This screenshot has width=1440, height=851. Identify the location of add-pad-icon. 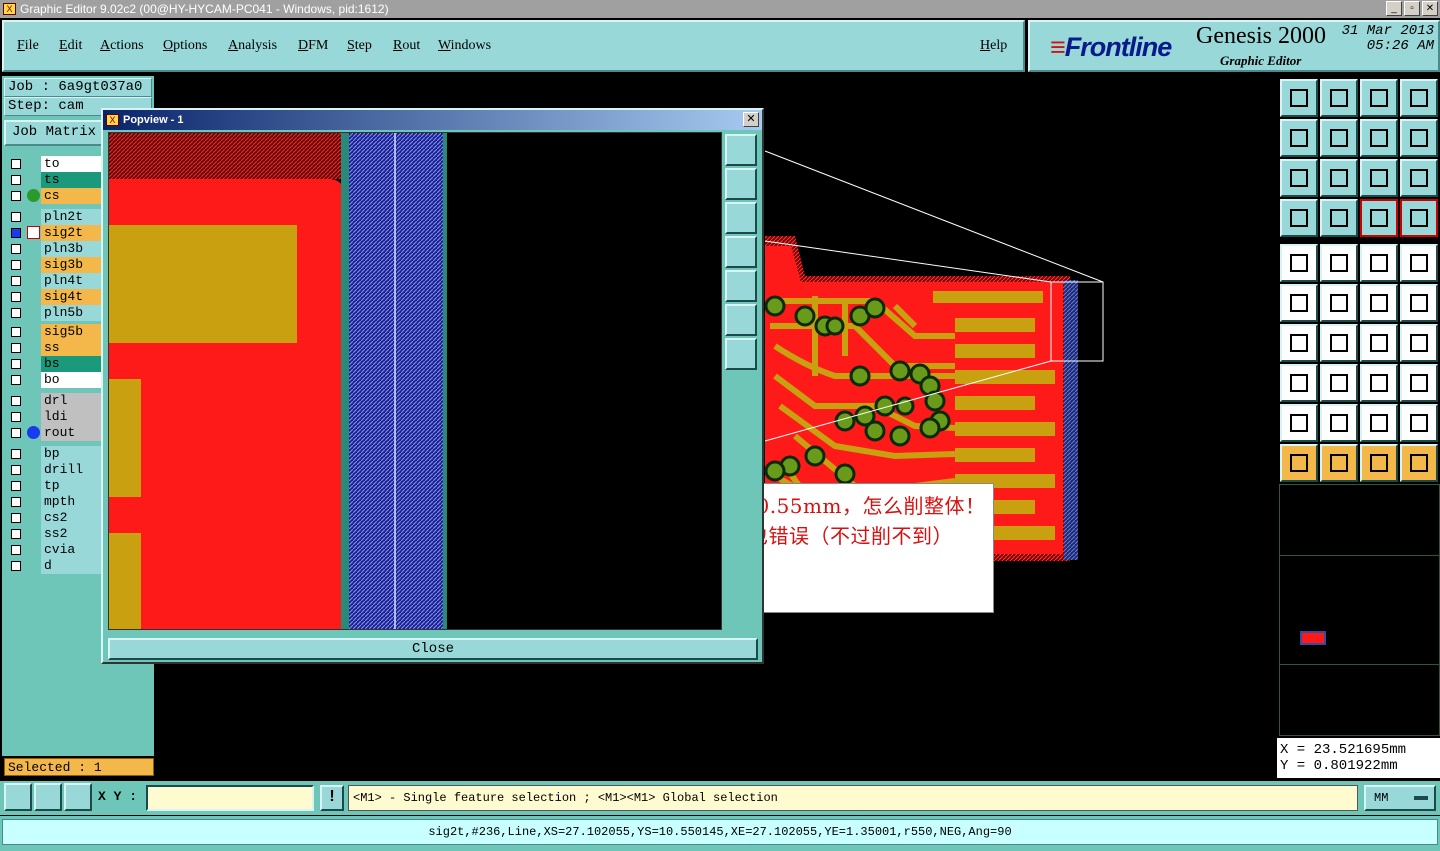
(1299, 263).